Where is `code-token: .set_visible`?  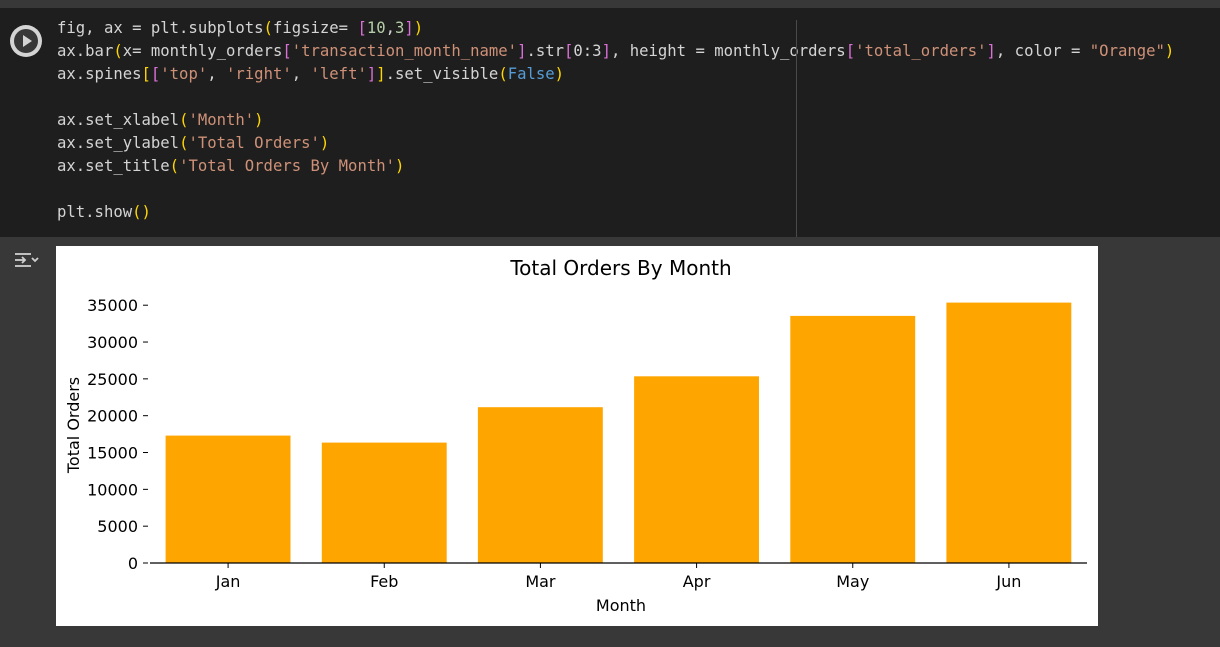
code-token: .set_visible is located at coordinates (442, 74).